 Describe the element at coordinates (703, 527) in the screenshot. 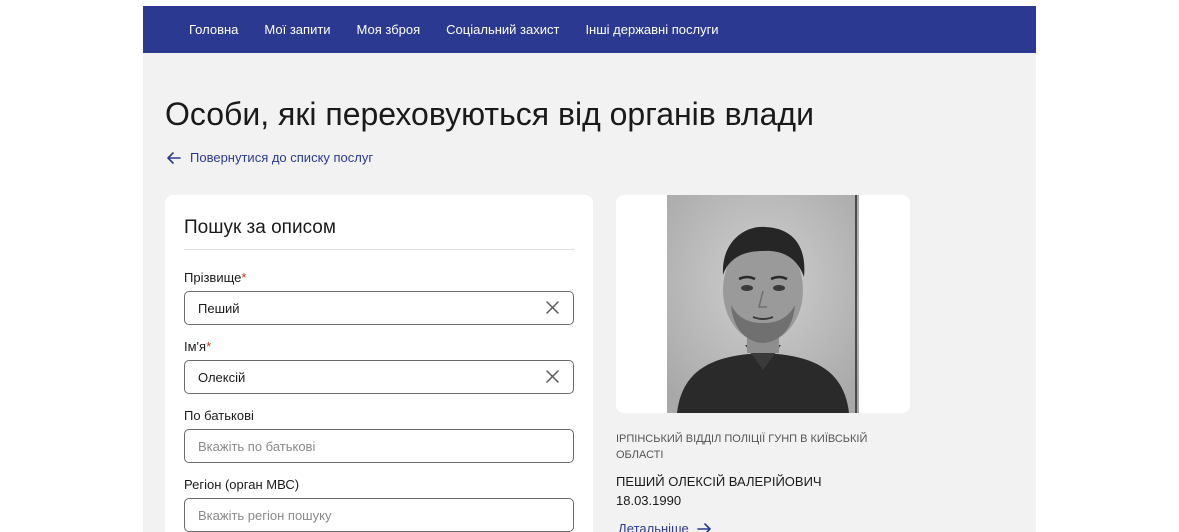

I see `arrow-right-icon` at that location.